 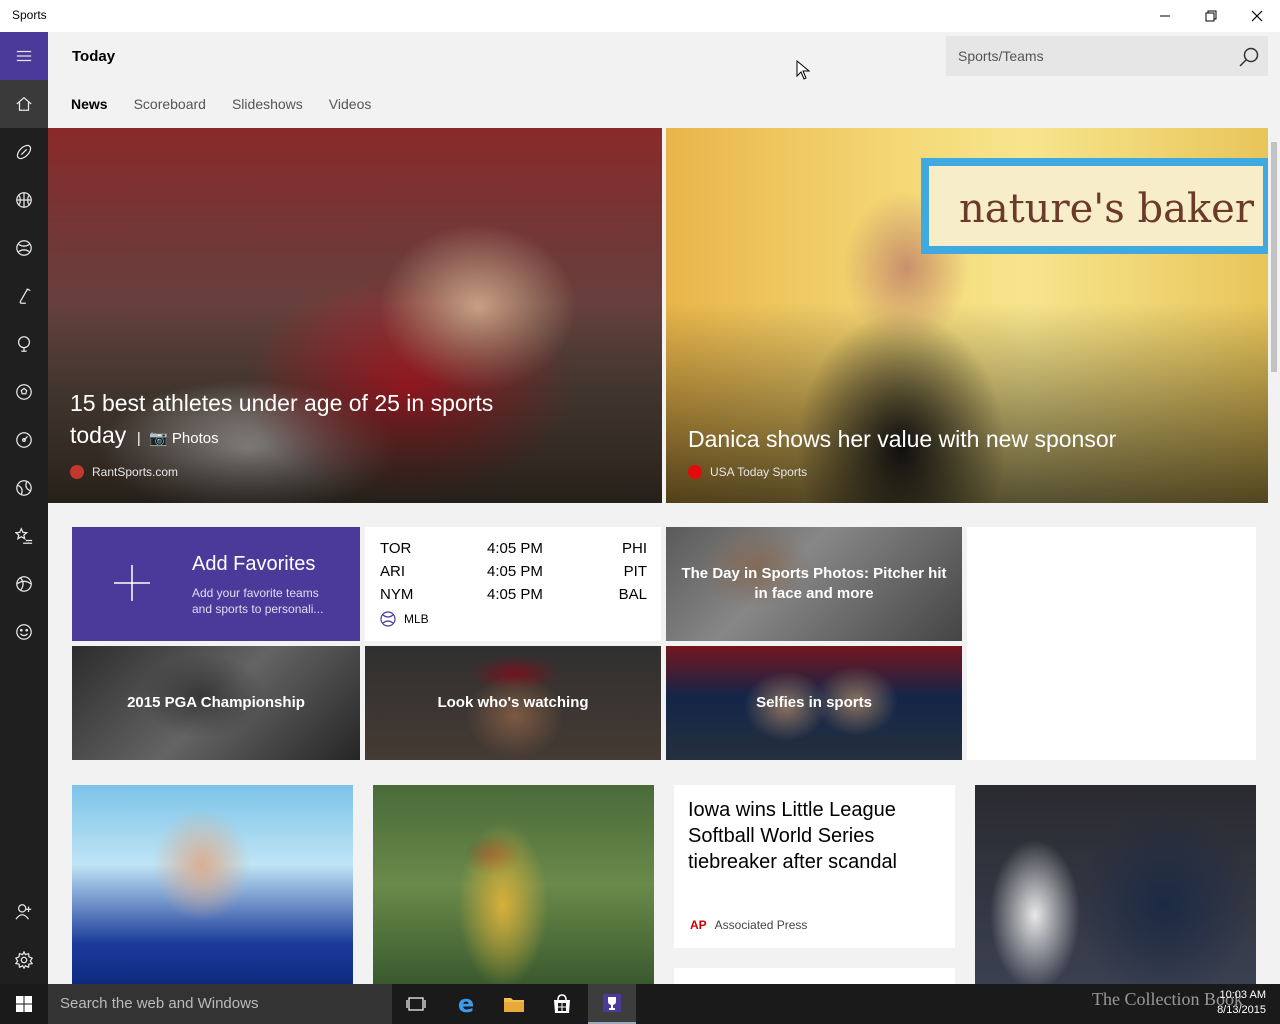 I want to click on file-explorer-button, so click(x=514, y=1004).